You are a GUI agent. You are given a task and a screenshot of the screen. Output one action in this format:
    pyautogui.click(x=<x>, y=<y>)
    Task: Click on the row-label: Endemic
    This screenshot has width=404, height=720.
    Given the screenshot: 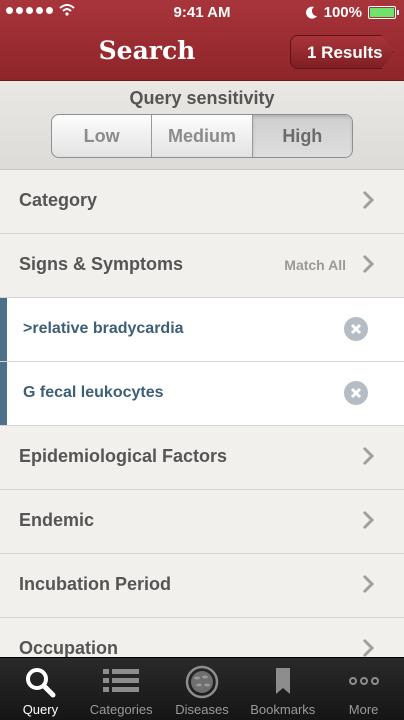 What is the action you would take?
    pyautogui.click(x=57, y=520)
    